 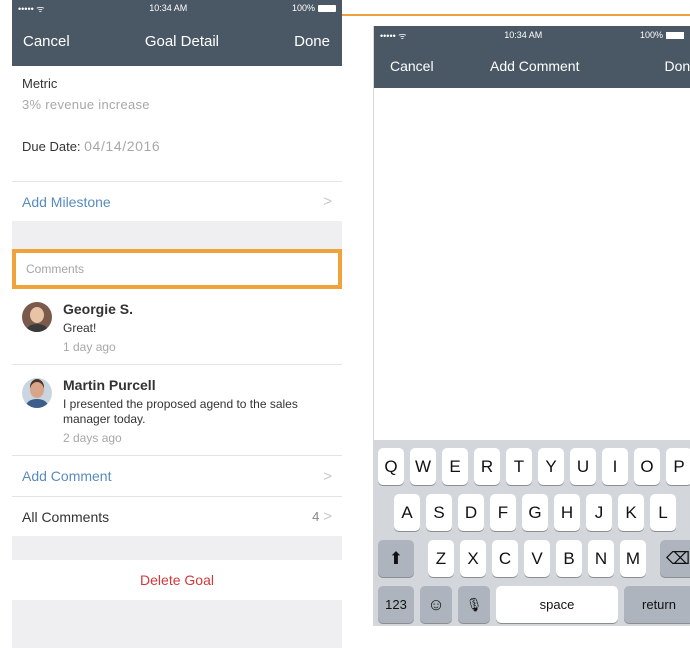 I want to click on emoji-key: ☺, so click(x=436, y=604).